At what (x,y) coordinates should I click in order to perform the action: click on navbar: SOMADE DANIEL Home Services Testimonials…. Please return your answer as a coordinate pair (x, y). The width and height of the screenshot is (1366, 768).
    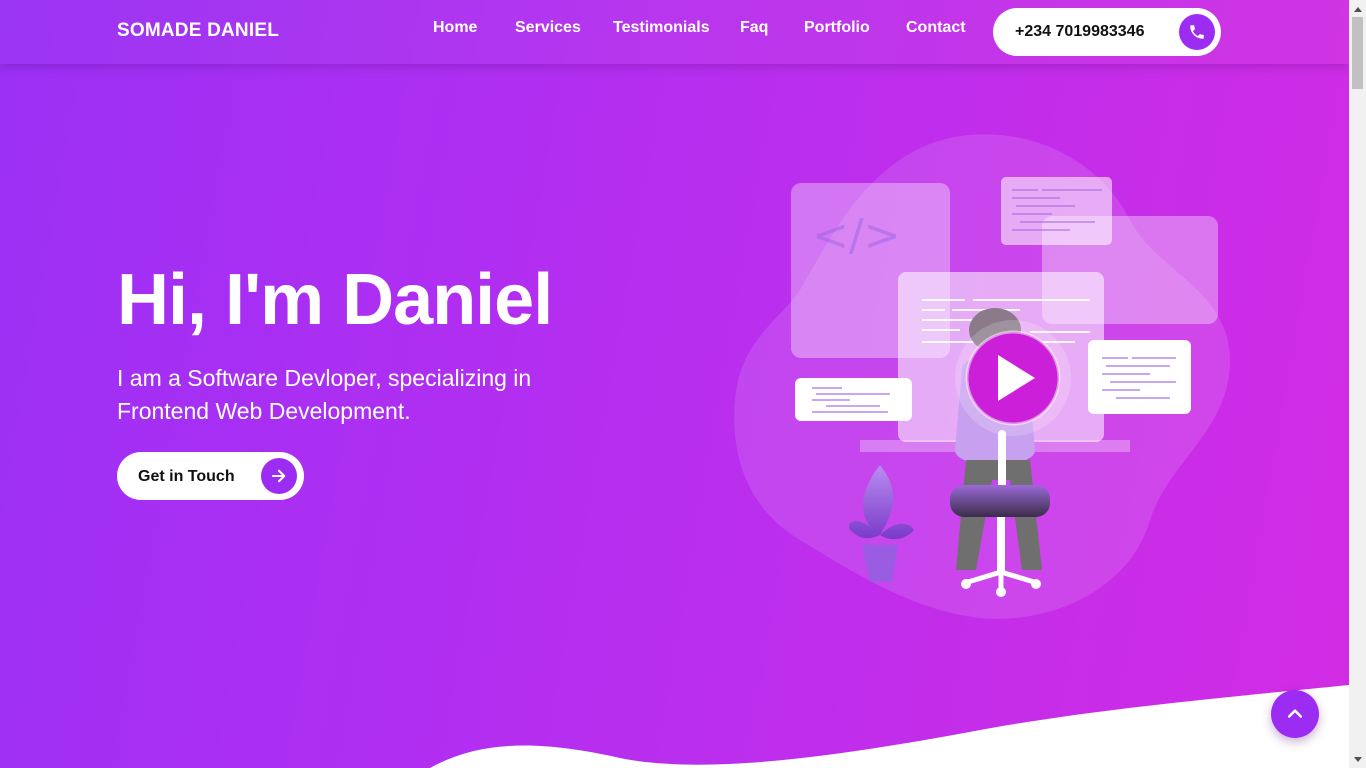
    Looking at the image, I should click on (674, 32).